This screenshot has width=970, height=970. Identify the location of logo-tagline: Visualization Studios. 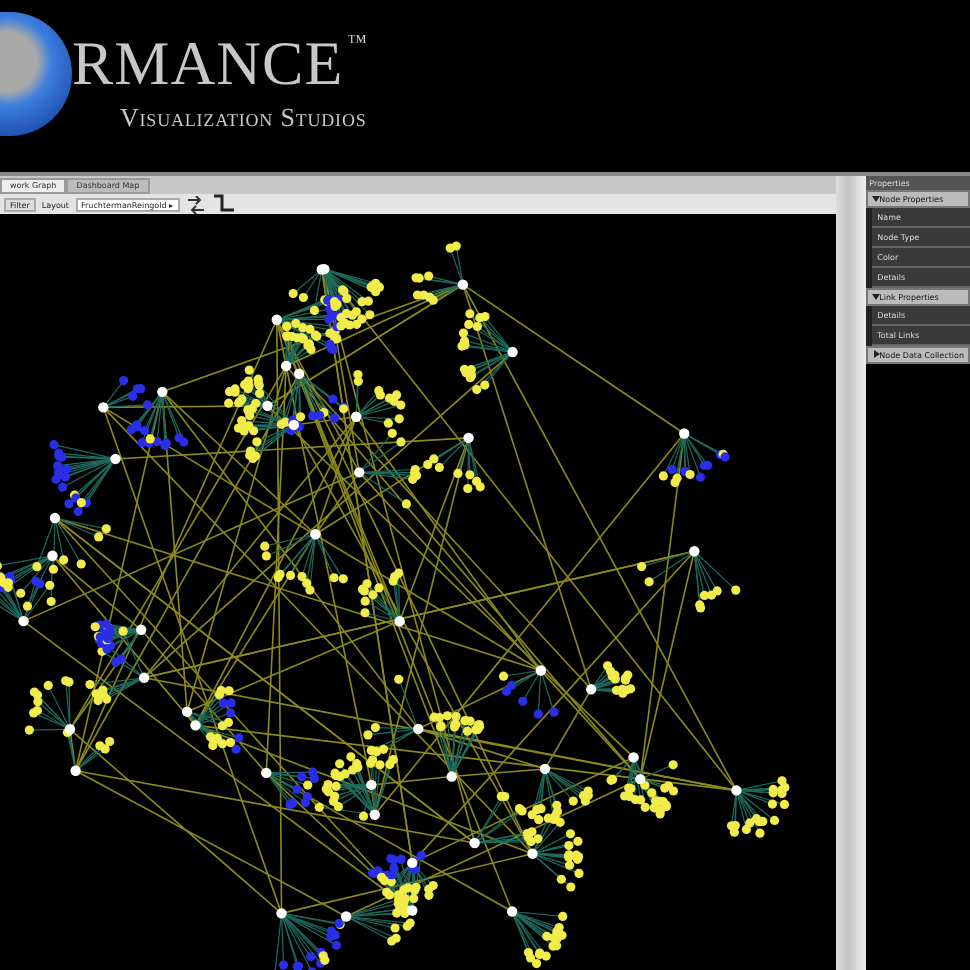
(243, 118).